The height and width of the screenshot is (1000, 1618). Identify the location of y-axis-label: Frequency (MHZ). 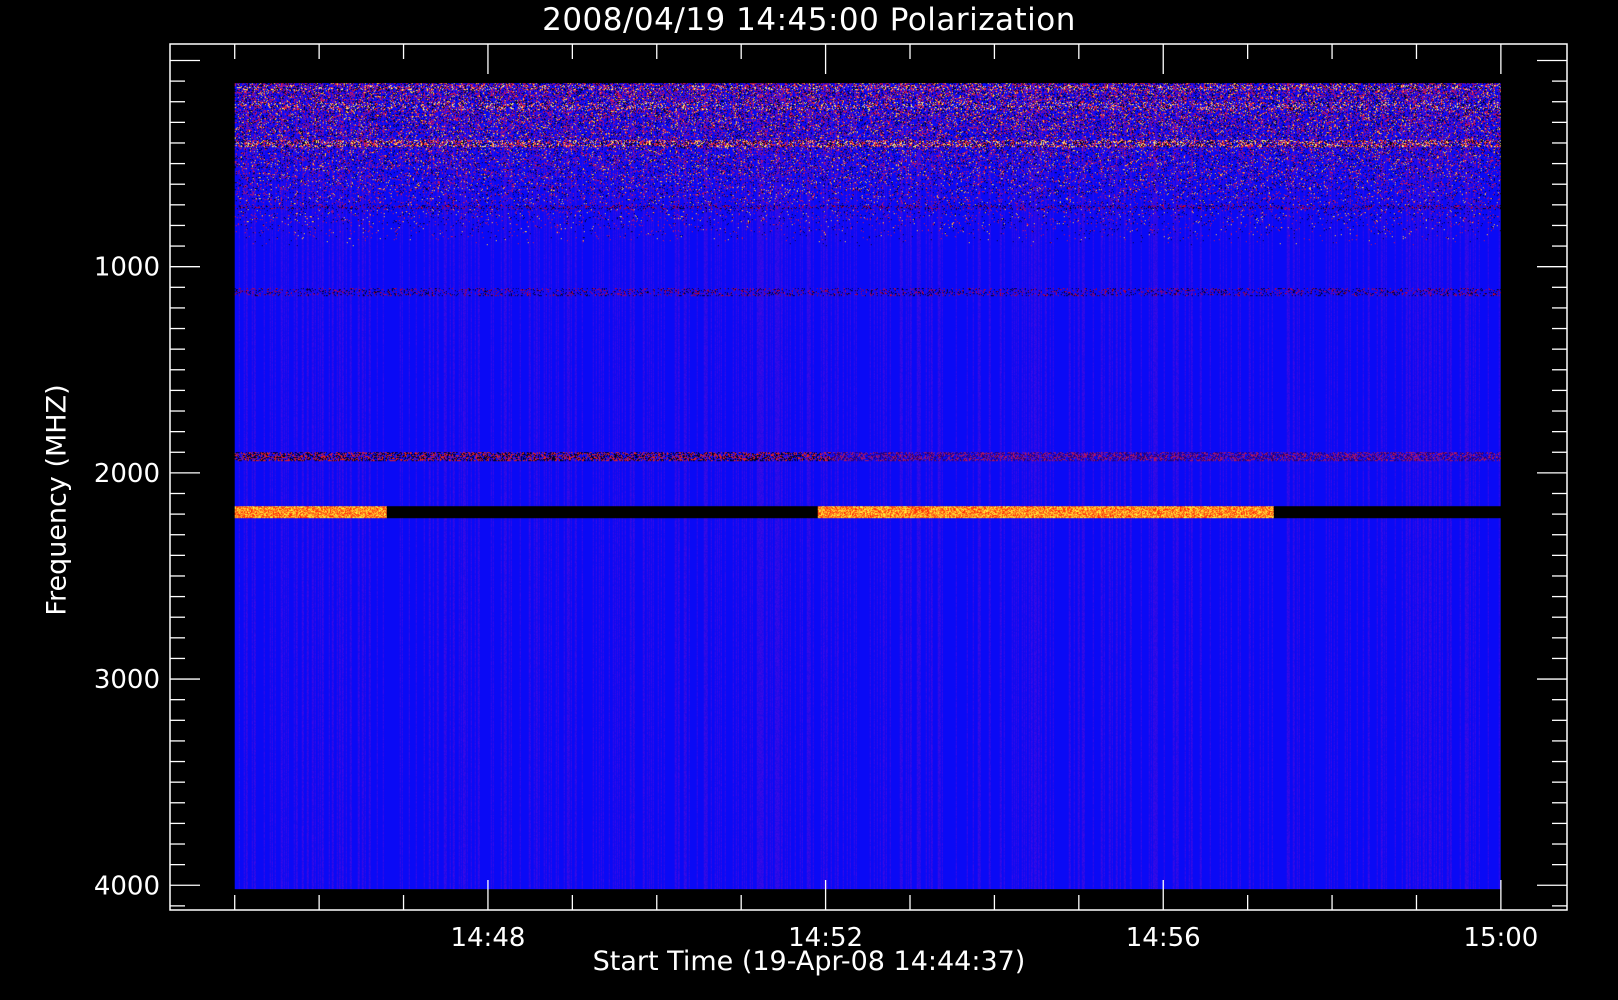
(57, 500).